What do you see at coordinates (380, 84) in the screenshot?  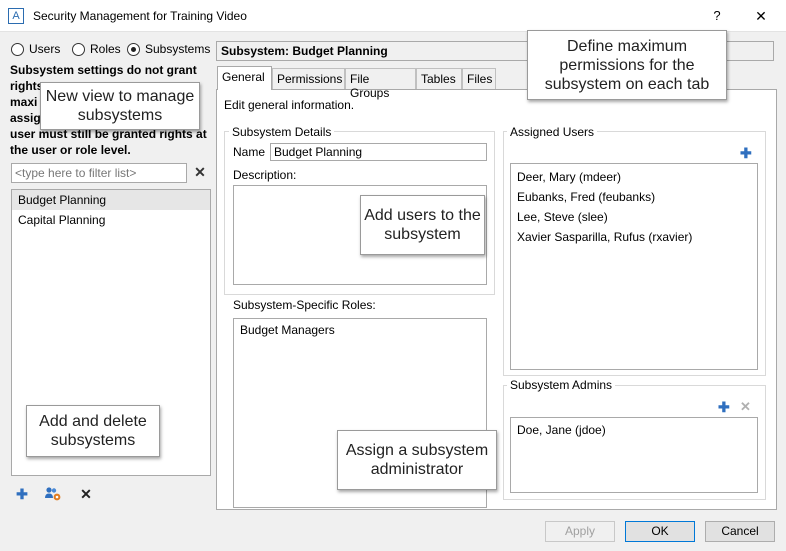 I see `tab-file-groups: File Groups` at bounding box center [380, 84].